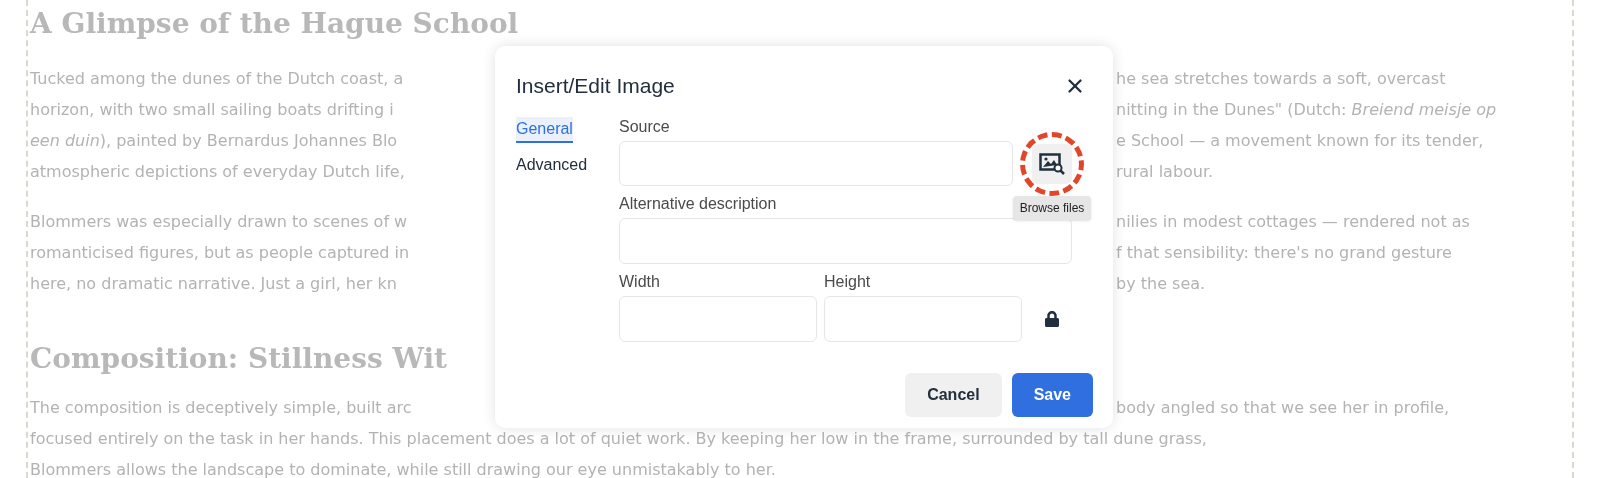 This screenshot has width=1600, height=478. What do you see at coordinates (1306, 109) in the screenshot?
I see `paragraph-text: nitting in the Dunes" (Dutch: Breiend meisje op` at bounding box center [1306, 109].